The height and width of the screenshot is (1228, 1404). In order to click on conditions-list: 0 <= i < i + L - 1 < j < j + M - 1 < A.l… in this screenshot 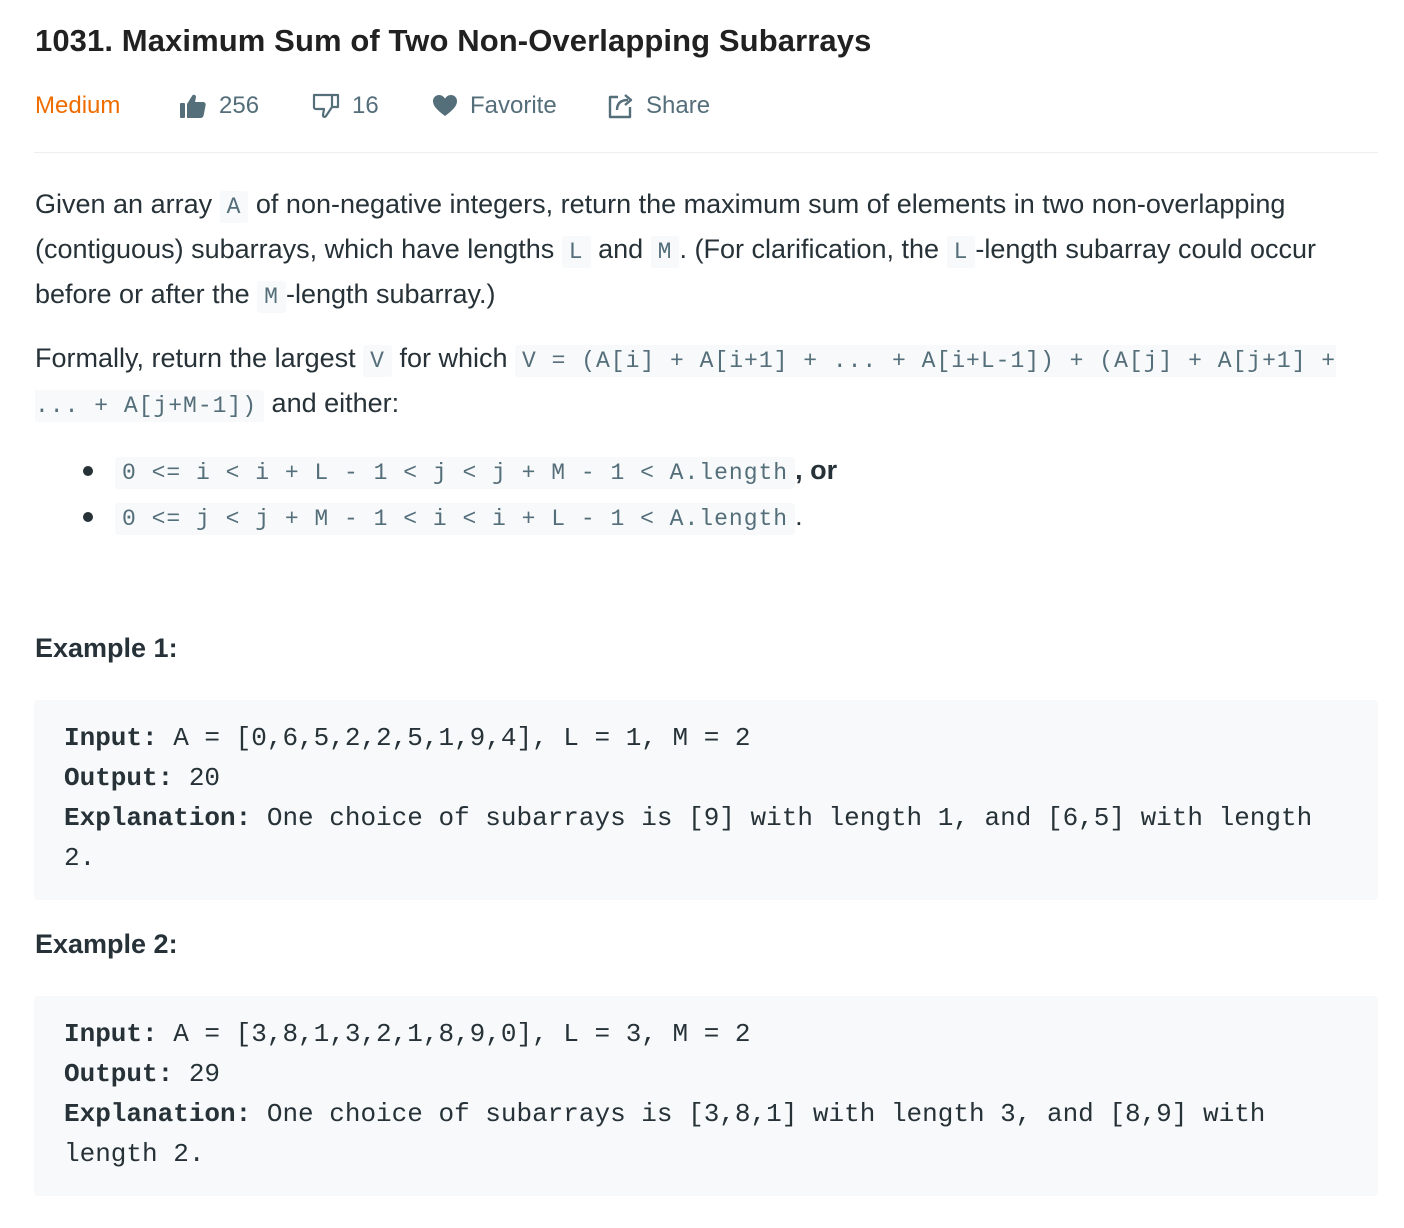, I will do `click(436, 495)`.